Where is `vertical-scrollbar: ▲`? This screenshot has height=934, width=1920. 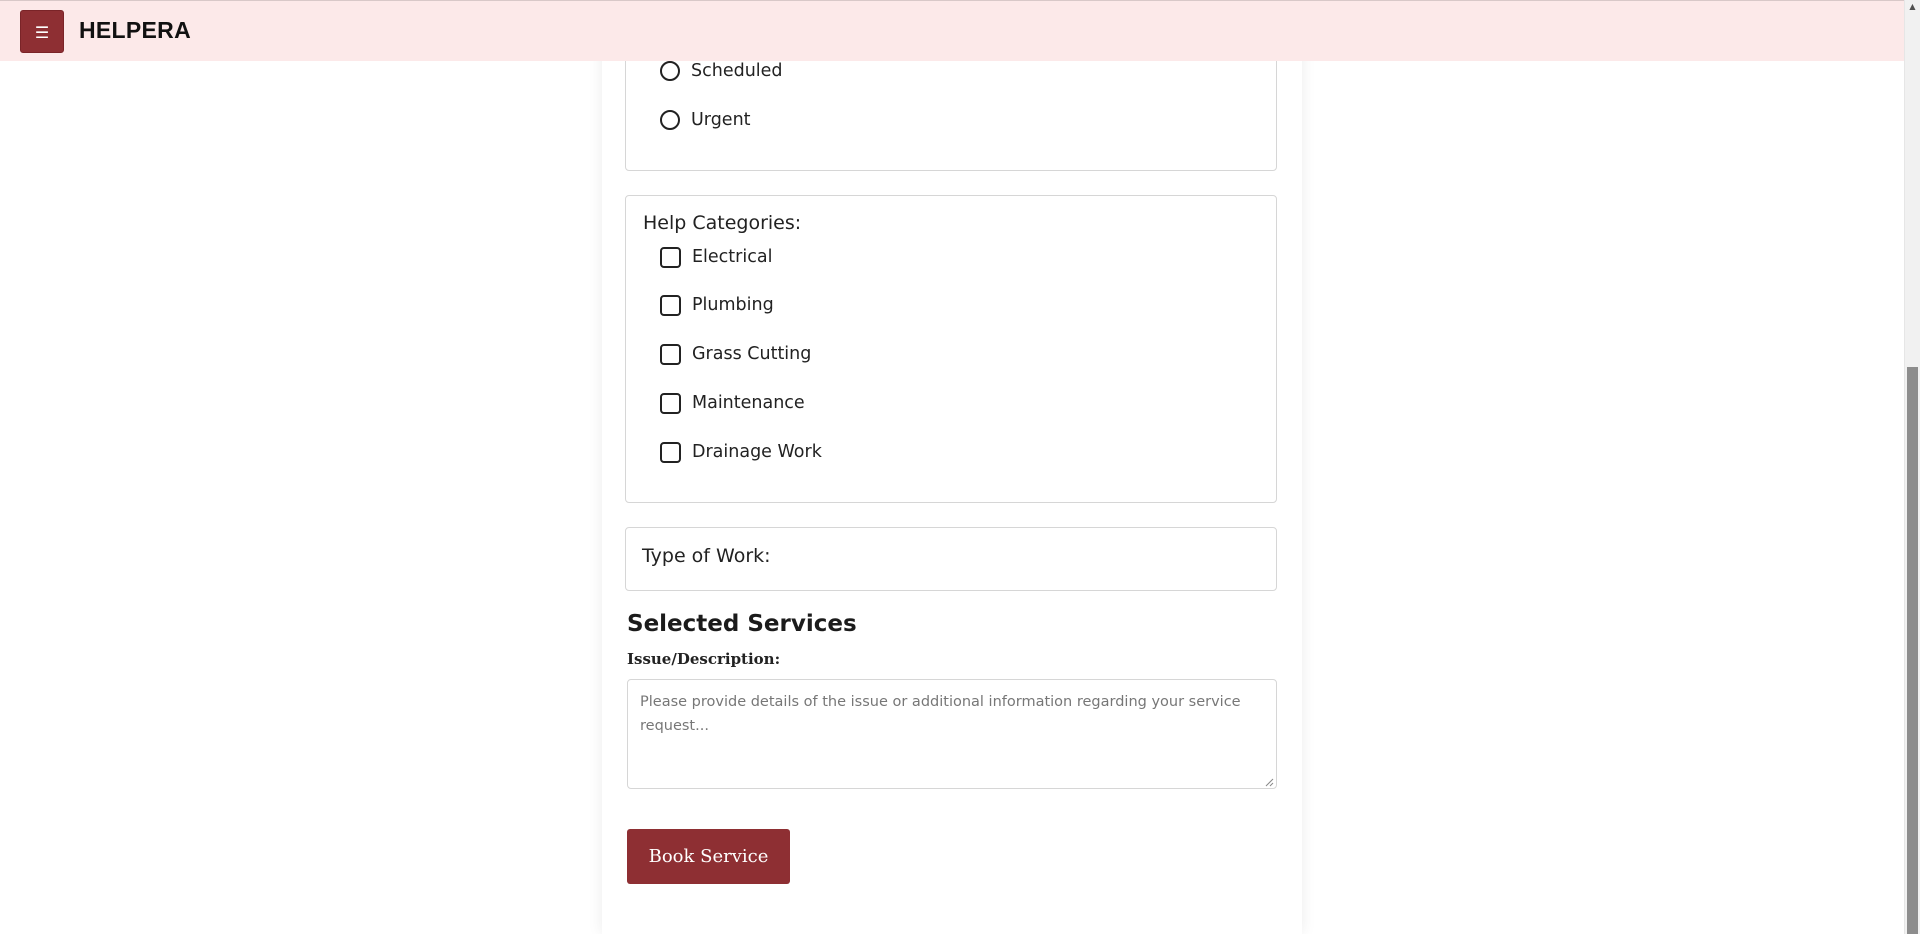 vertical-scrollbar: ▲ is located at coordinates (1912, 467).